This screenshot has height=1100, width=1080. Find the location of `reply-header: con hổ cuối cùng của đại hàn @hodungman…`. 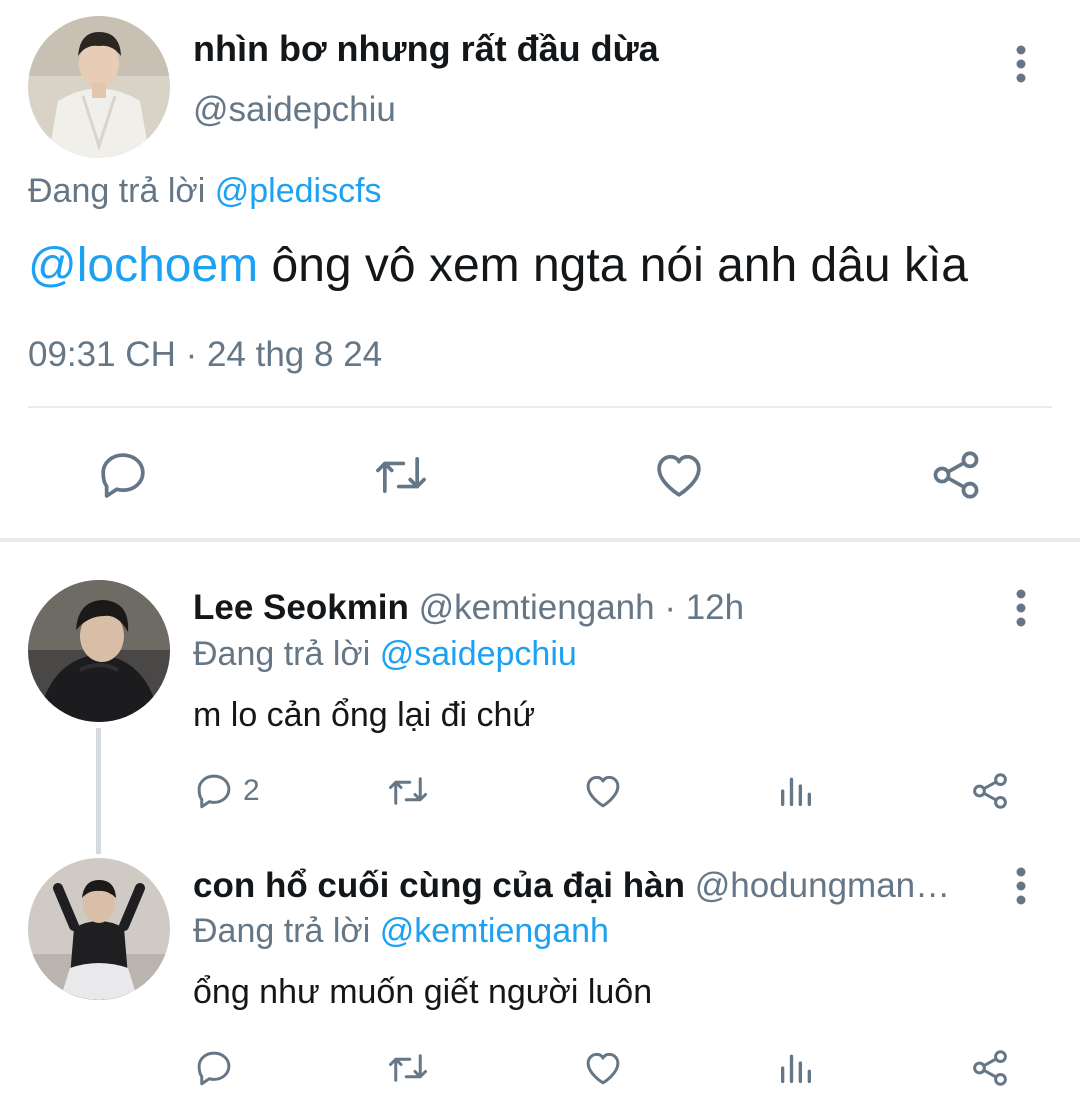

reply-header: con hổ cuối cùng của đại hàn @hodungman… is located at coordinates (571, 886).